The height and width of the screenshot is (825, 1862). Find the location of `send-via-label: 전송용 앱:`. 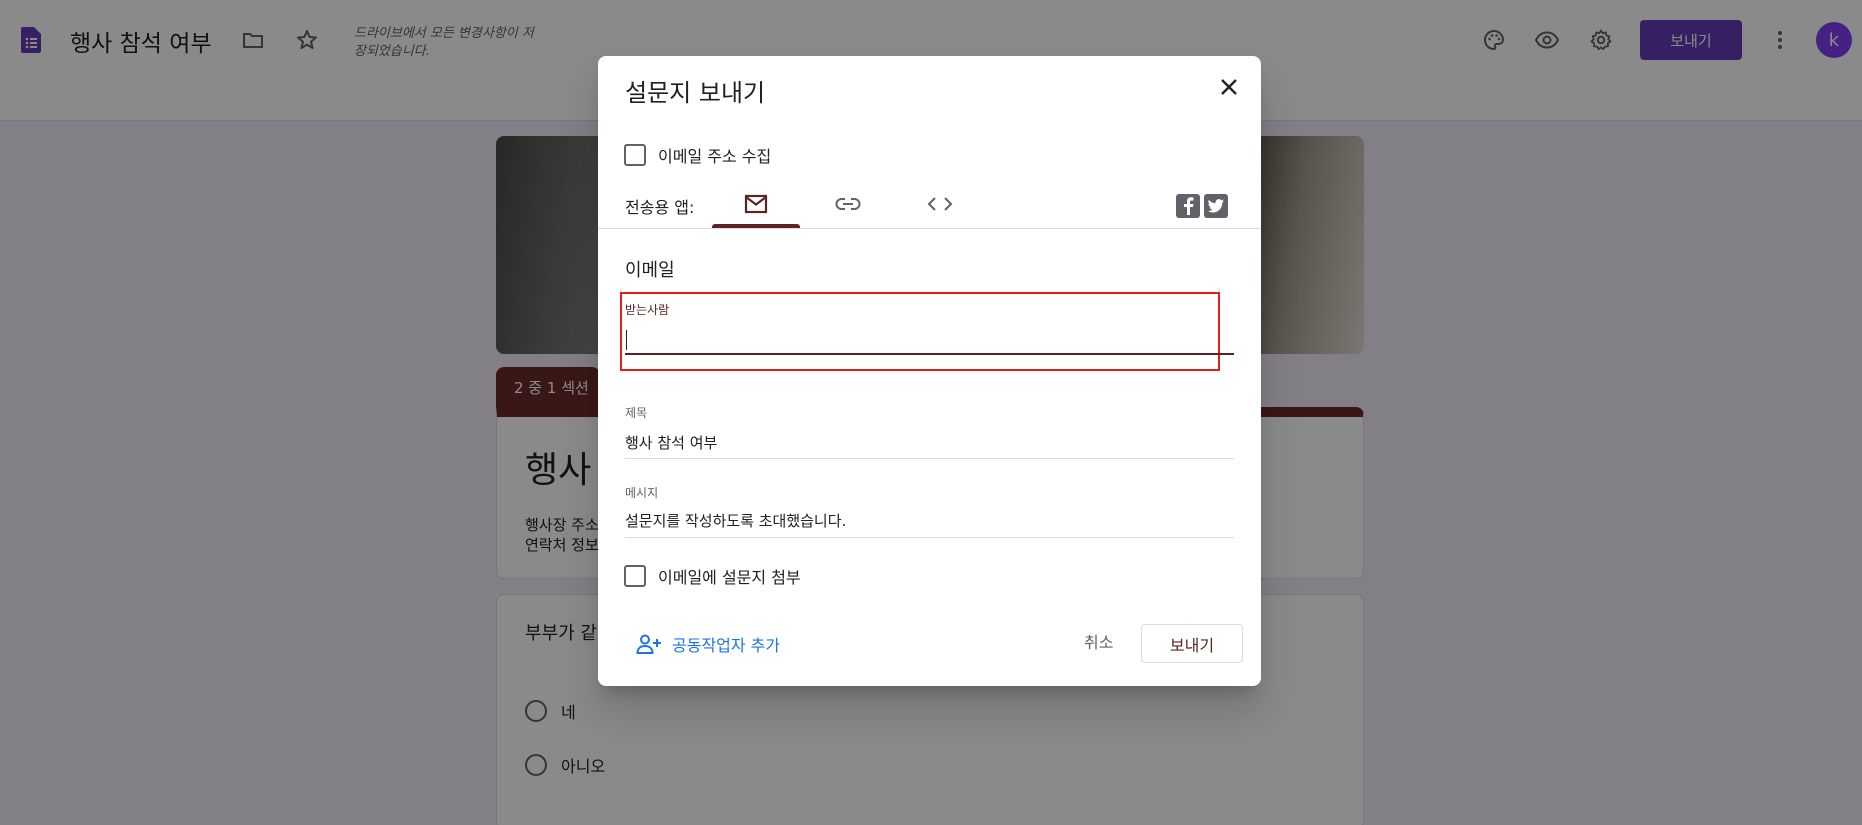

send-via-label: 전송용 앱: is located at coordinates (660, 207).